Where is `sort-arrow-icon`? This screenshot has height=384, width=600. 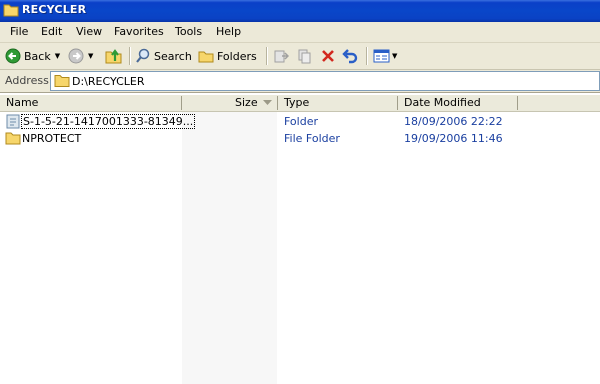
sort-arrow-icon is located at coordinates (267, 102).